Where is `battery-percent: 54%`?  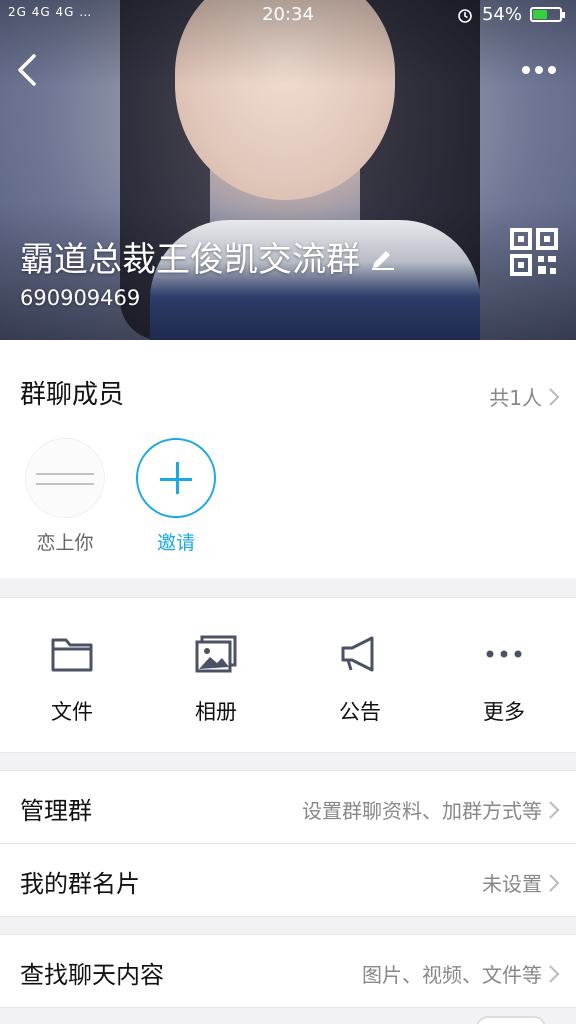
battery-percent: 54% is located at coordinates (501, 14).